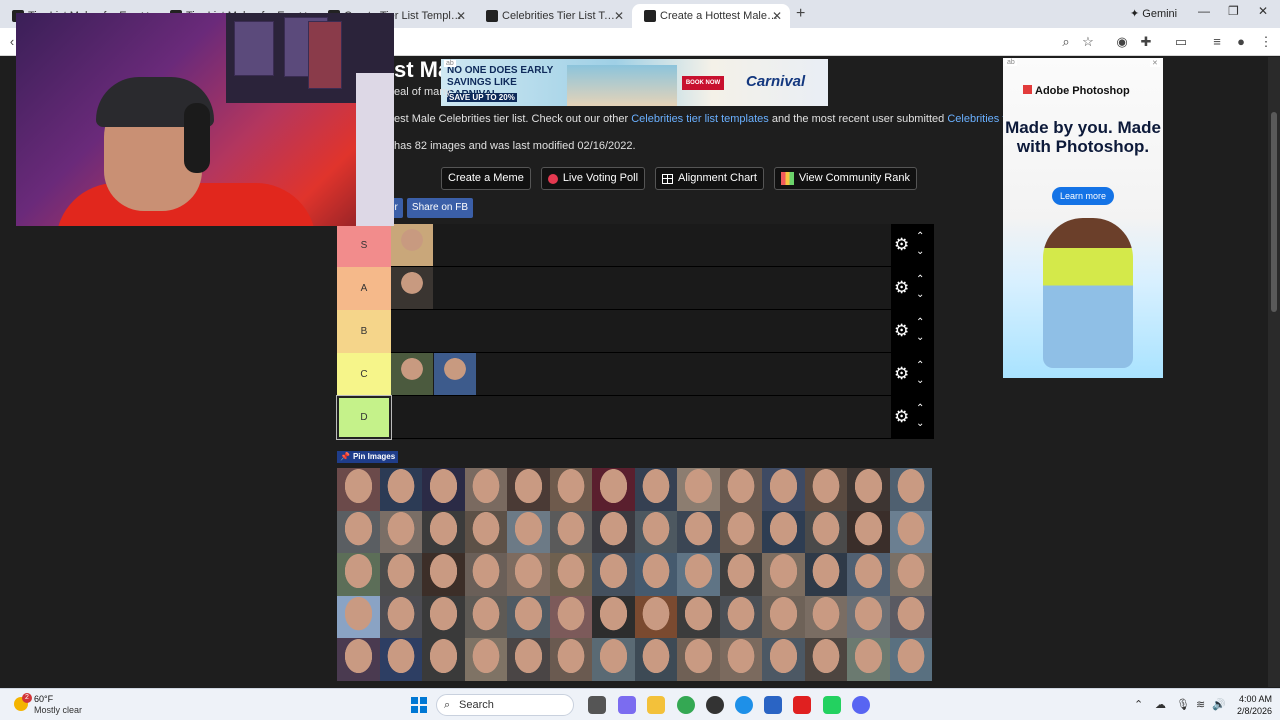 Image resolution: width=1280 pixels, height=720 pixels. I want to click on pin-images-button: 📌 Pin Images, so click(368, 457).